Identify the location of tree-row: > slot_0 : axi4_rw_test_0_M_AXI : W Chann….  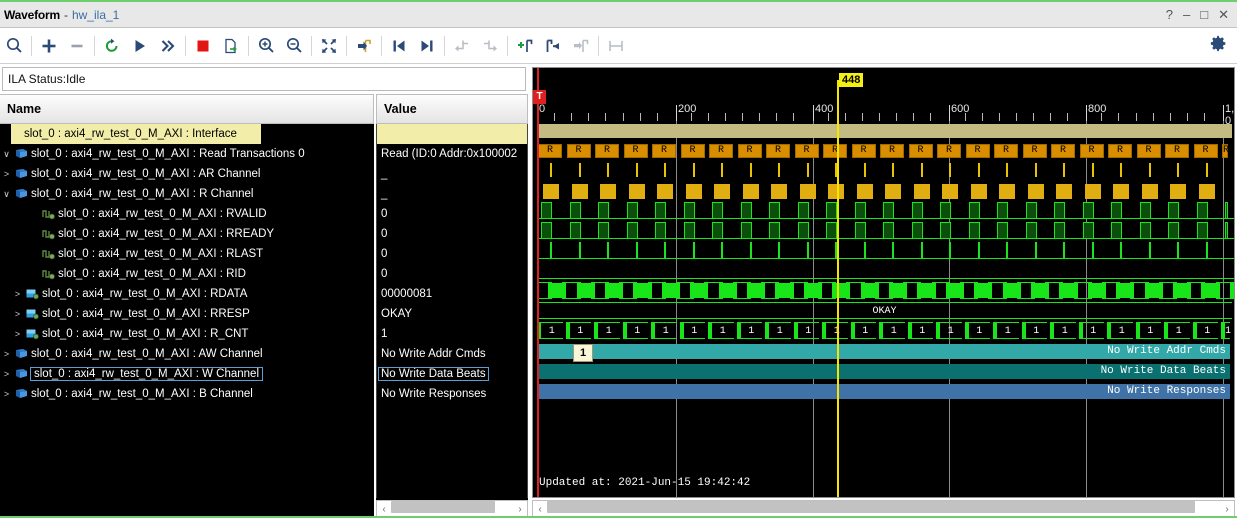
(187, 374).